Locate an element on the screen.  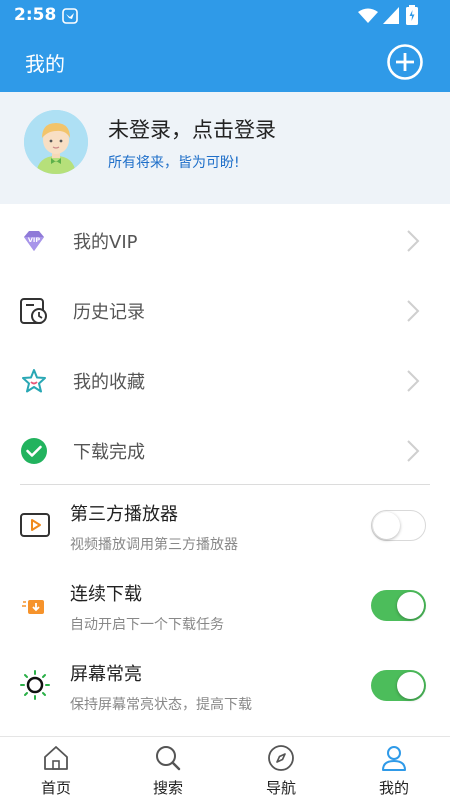
app-bar: 我的 is located at coordinates (225, 62).